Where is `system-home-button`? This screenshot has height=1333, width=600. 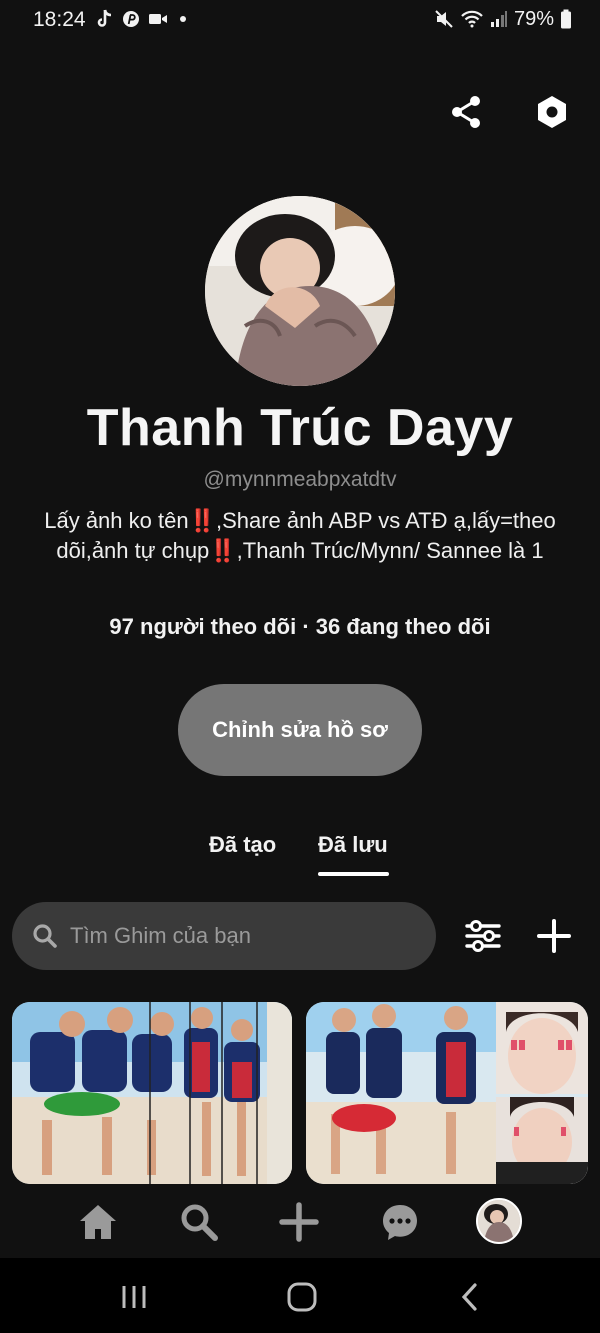
system-home-button is located at coordinates (302, 1297).